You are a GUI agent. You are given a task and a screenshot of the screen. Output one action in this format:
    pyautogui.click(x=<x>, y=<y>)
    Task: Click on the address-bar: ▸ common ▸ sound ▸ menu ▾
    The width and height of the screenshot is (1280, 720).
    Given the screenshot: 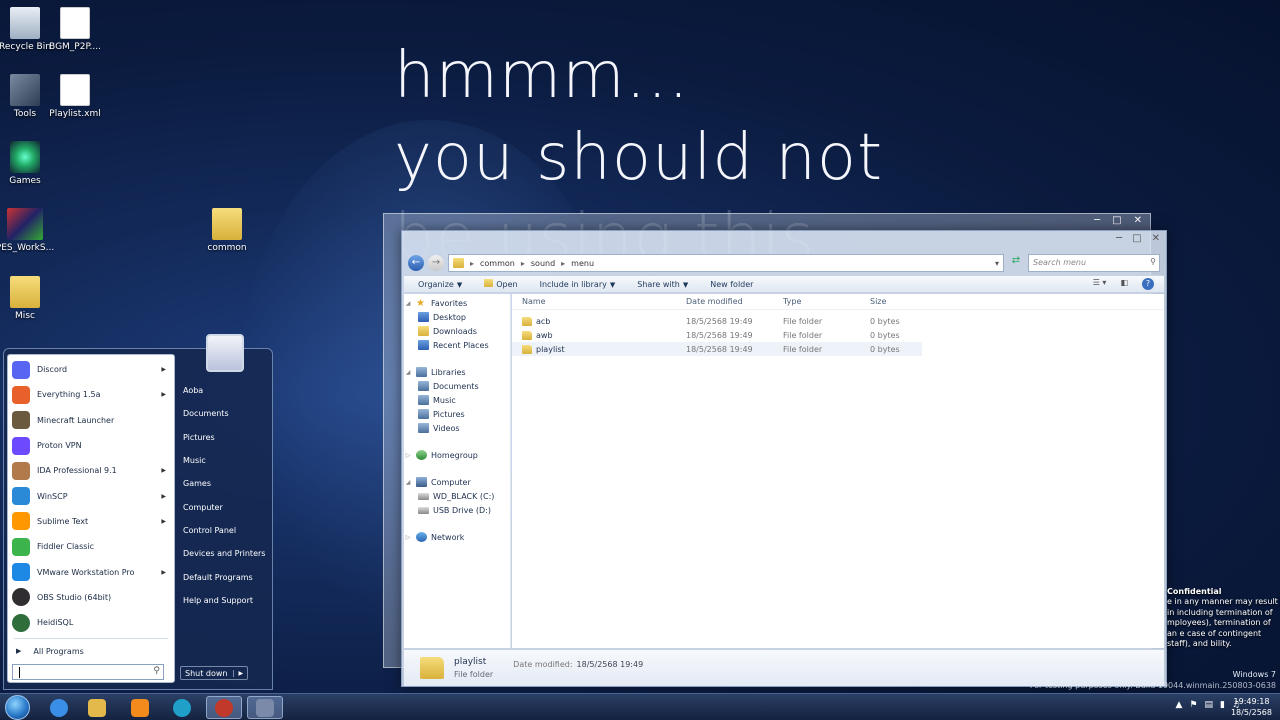 What is the action you would take?
    pyautogui.click(x=726, y=263)
    